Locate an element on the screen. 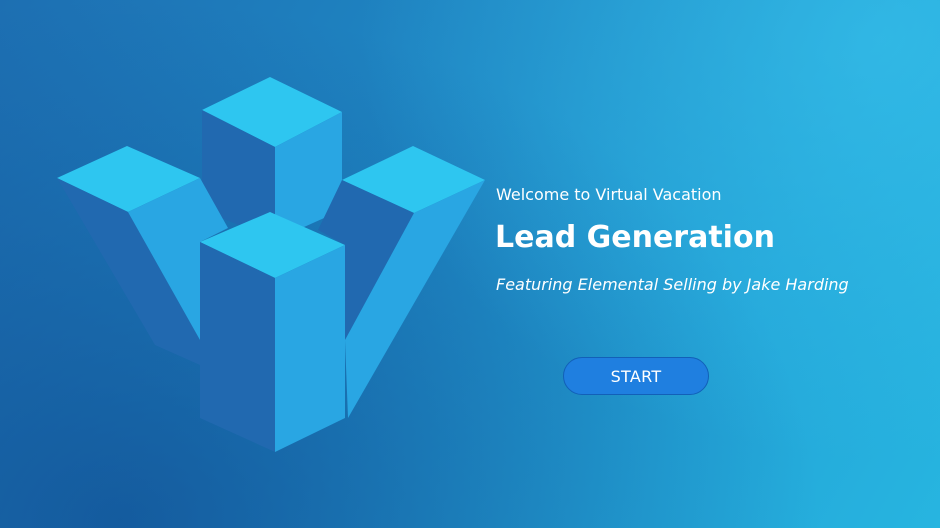  welcome-text: Welcome to Virtual Vacation is located at coordinates (609, 194).